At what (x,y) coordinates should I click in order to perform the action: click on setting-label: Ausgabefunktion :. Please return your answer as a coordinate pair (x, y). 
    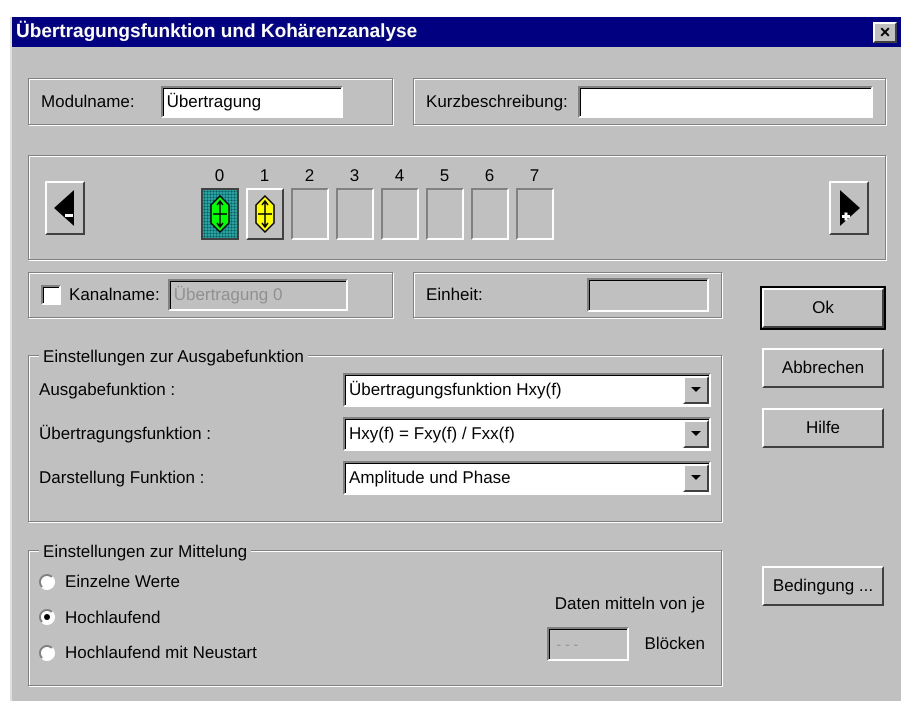
    Looking at the image, I should click on (107, 390).